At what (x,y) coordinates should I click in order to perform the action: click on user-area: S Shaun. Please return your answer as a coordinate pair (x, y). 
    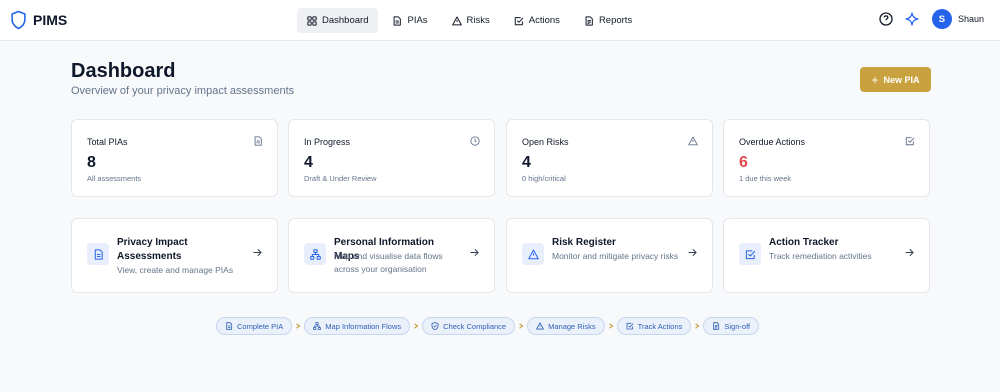
    Looking at the image, I should click on (931, 19).